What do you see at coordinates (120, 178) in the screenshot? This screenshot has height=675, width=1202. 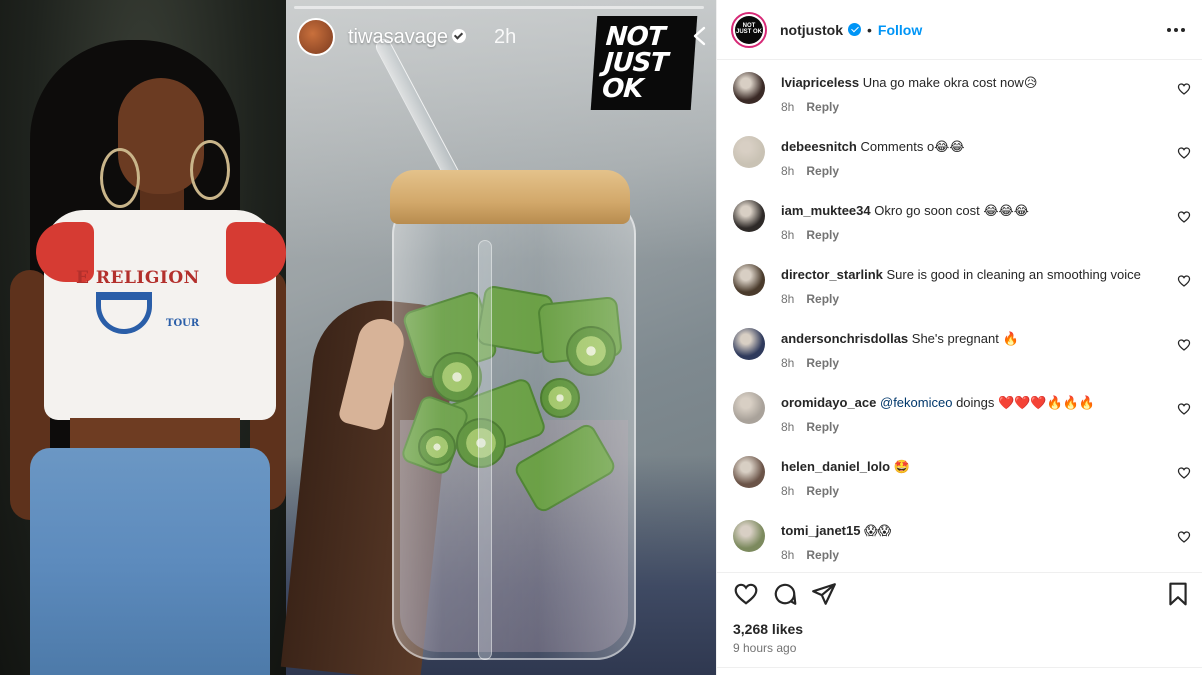 I see `earring-left` at bounding box center [120, 178].